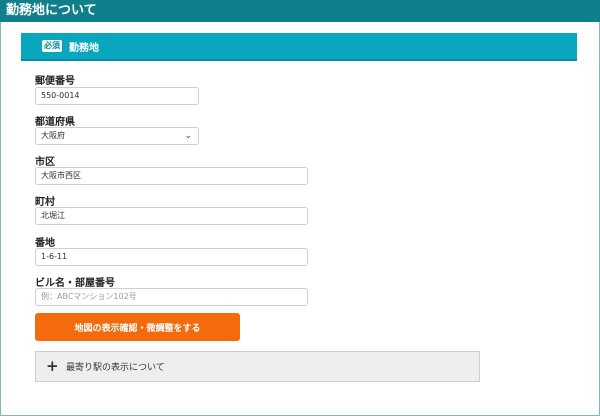 The image size is (600, 416). What do you see at coordinates (53, 135) in the screenshot?
I see `prefecture-value: 大阪府` at bounding box center [53, 135].